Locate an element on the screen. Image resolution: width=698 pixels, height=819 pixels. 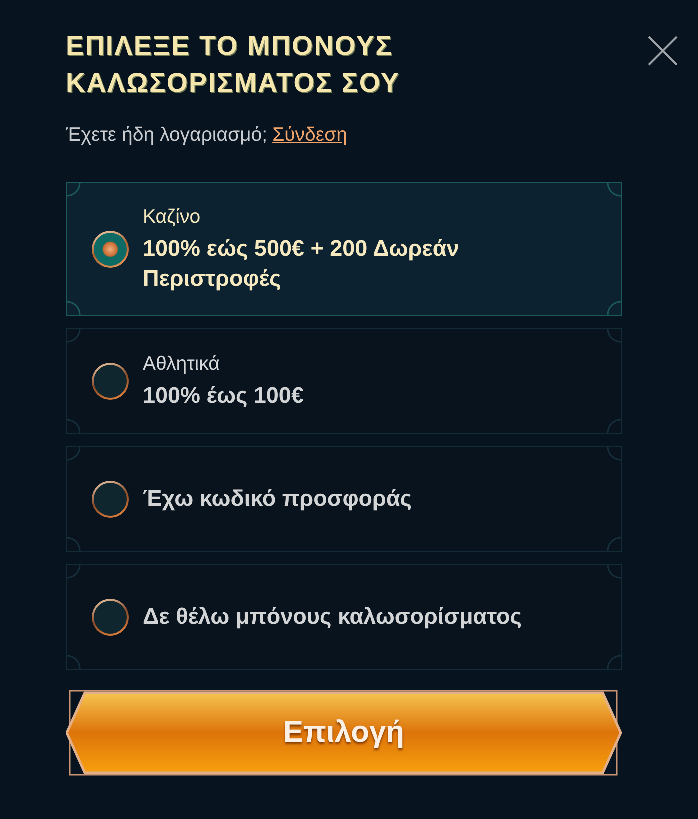
close-icon is located at coordinates (663, 51).